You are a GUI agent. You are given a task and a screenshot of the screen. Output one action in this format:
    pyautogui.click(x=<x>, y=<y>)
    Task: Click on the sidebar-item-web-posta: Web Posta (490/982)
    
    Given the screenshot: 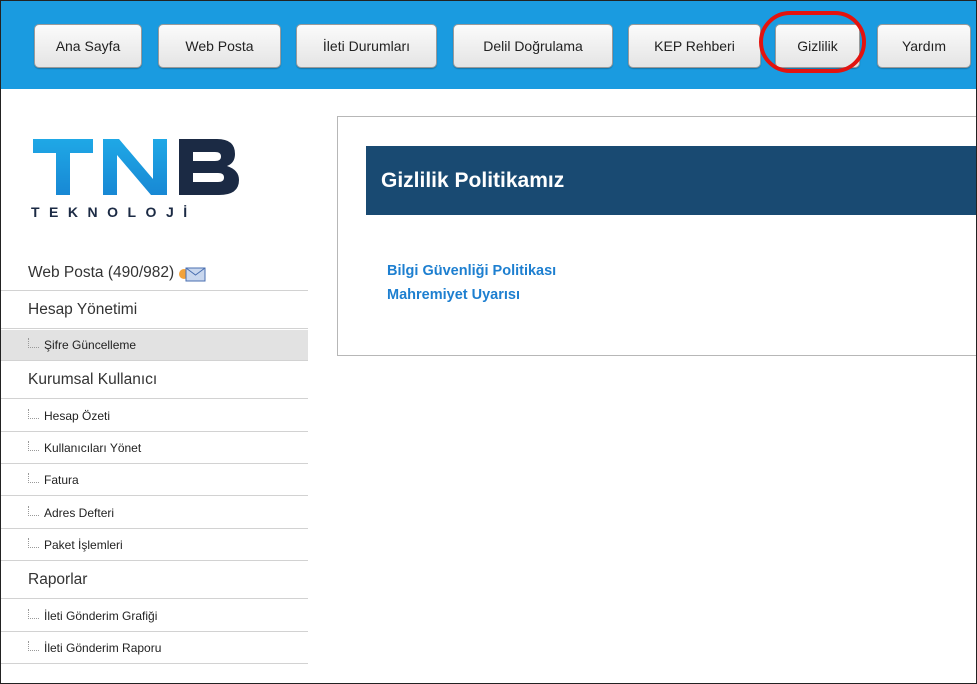 What is the action you would take?
    pyautogui.click(x=154, y=273)
    